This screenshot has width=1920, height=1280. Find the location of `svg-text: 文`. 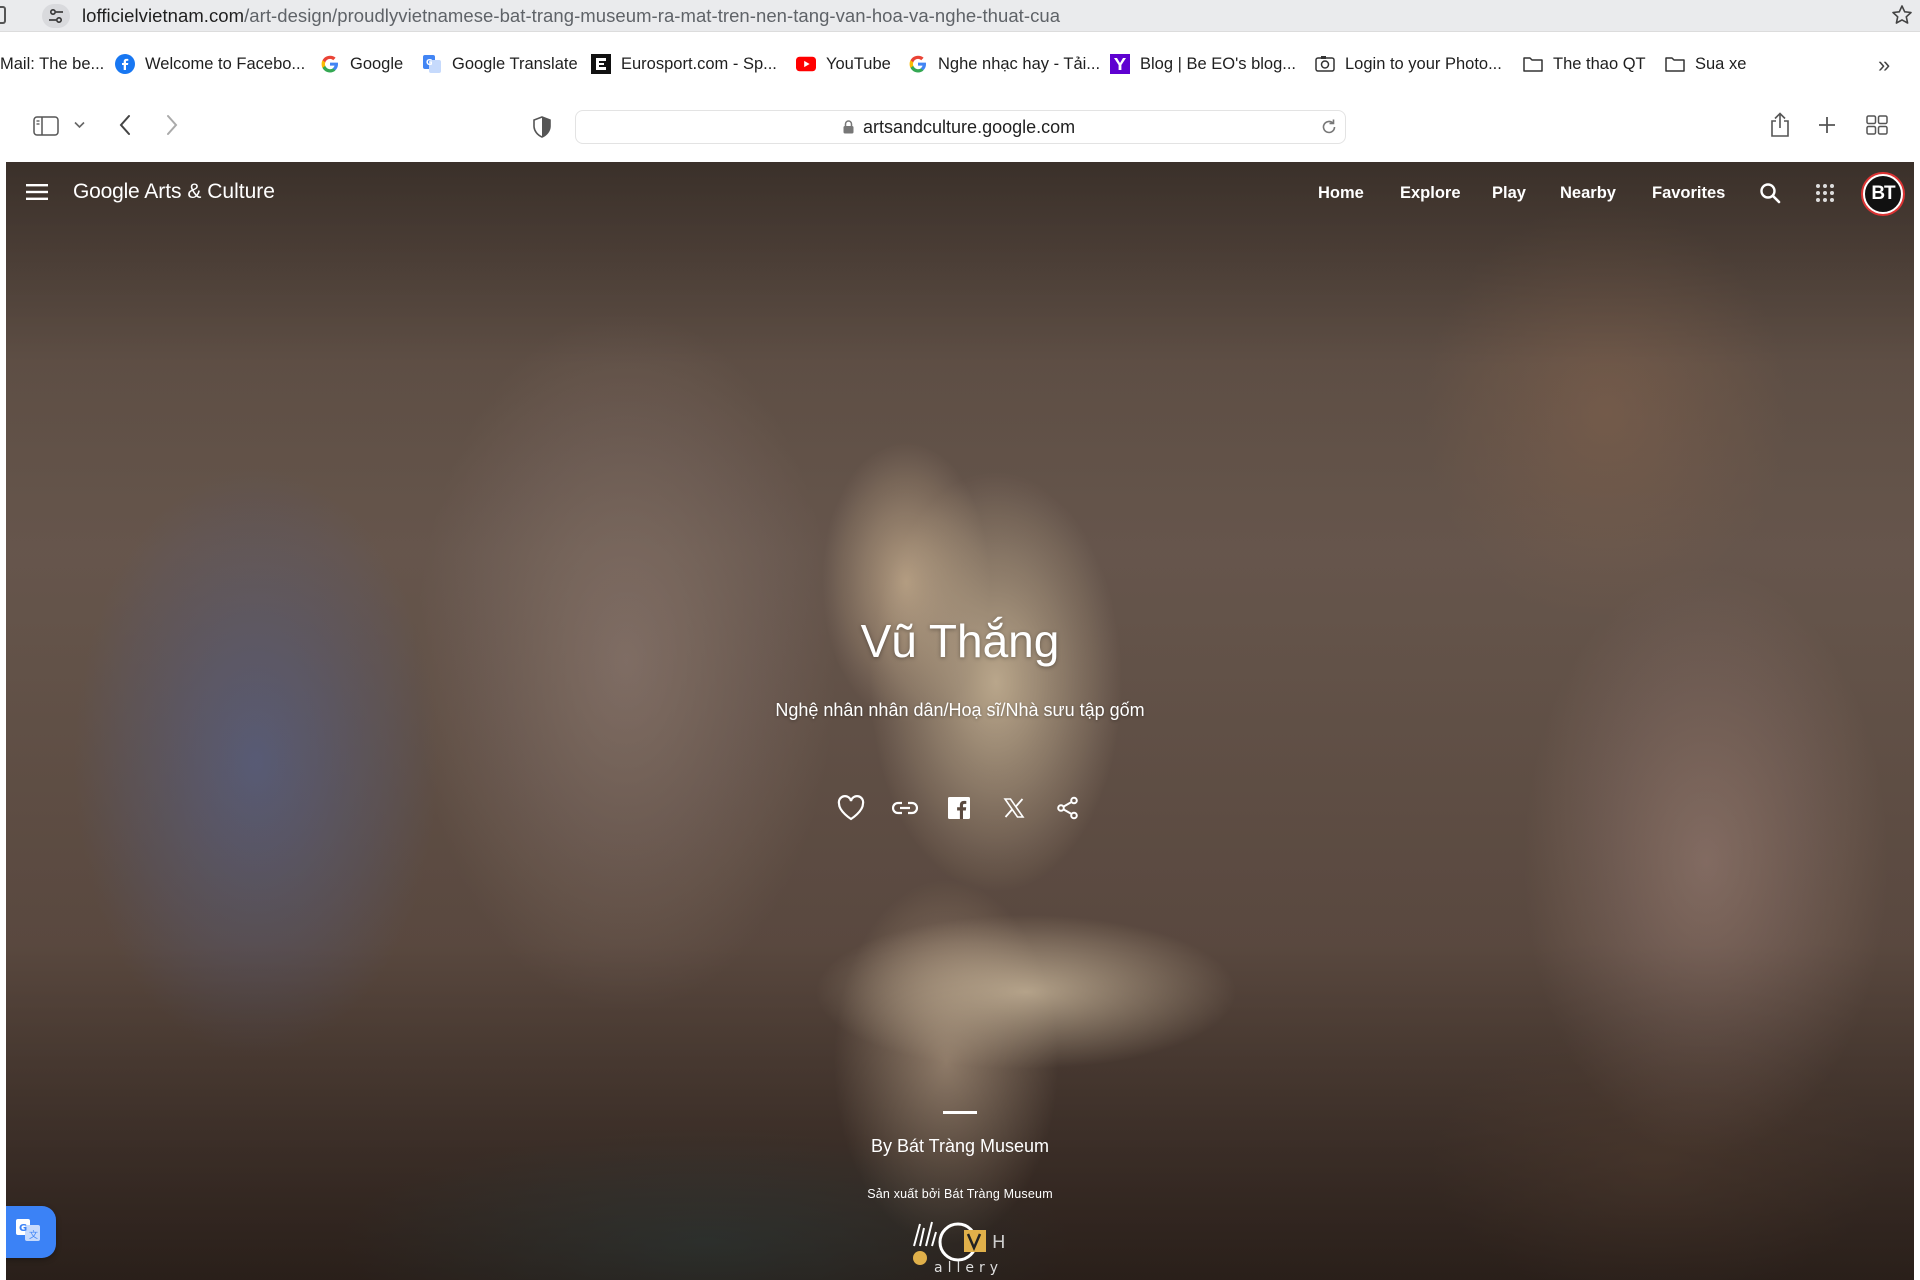

svg-text: 文 is located at coordinates (33, 1235).